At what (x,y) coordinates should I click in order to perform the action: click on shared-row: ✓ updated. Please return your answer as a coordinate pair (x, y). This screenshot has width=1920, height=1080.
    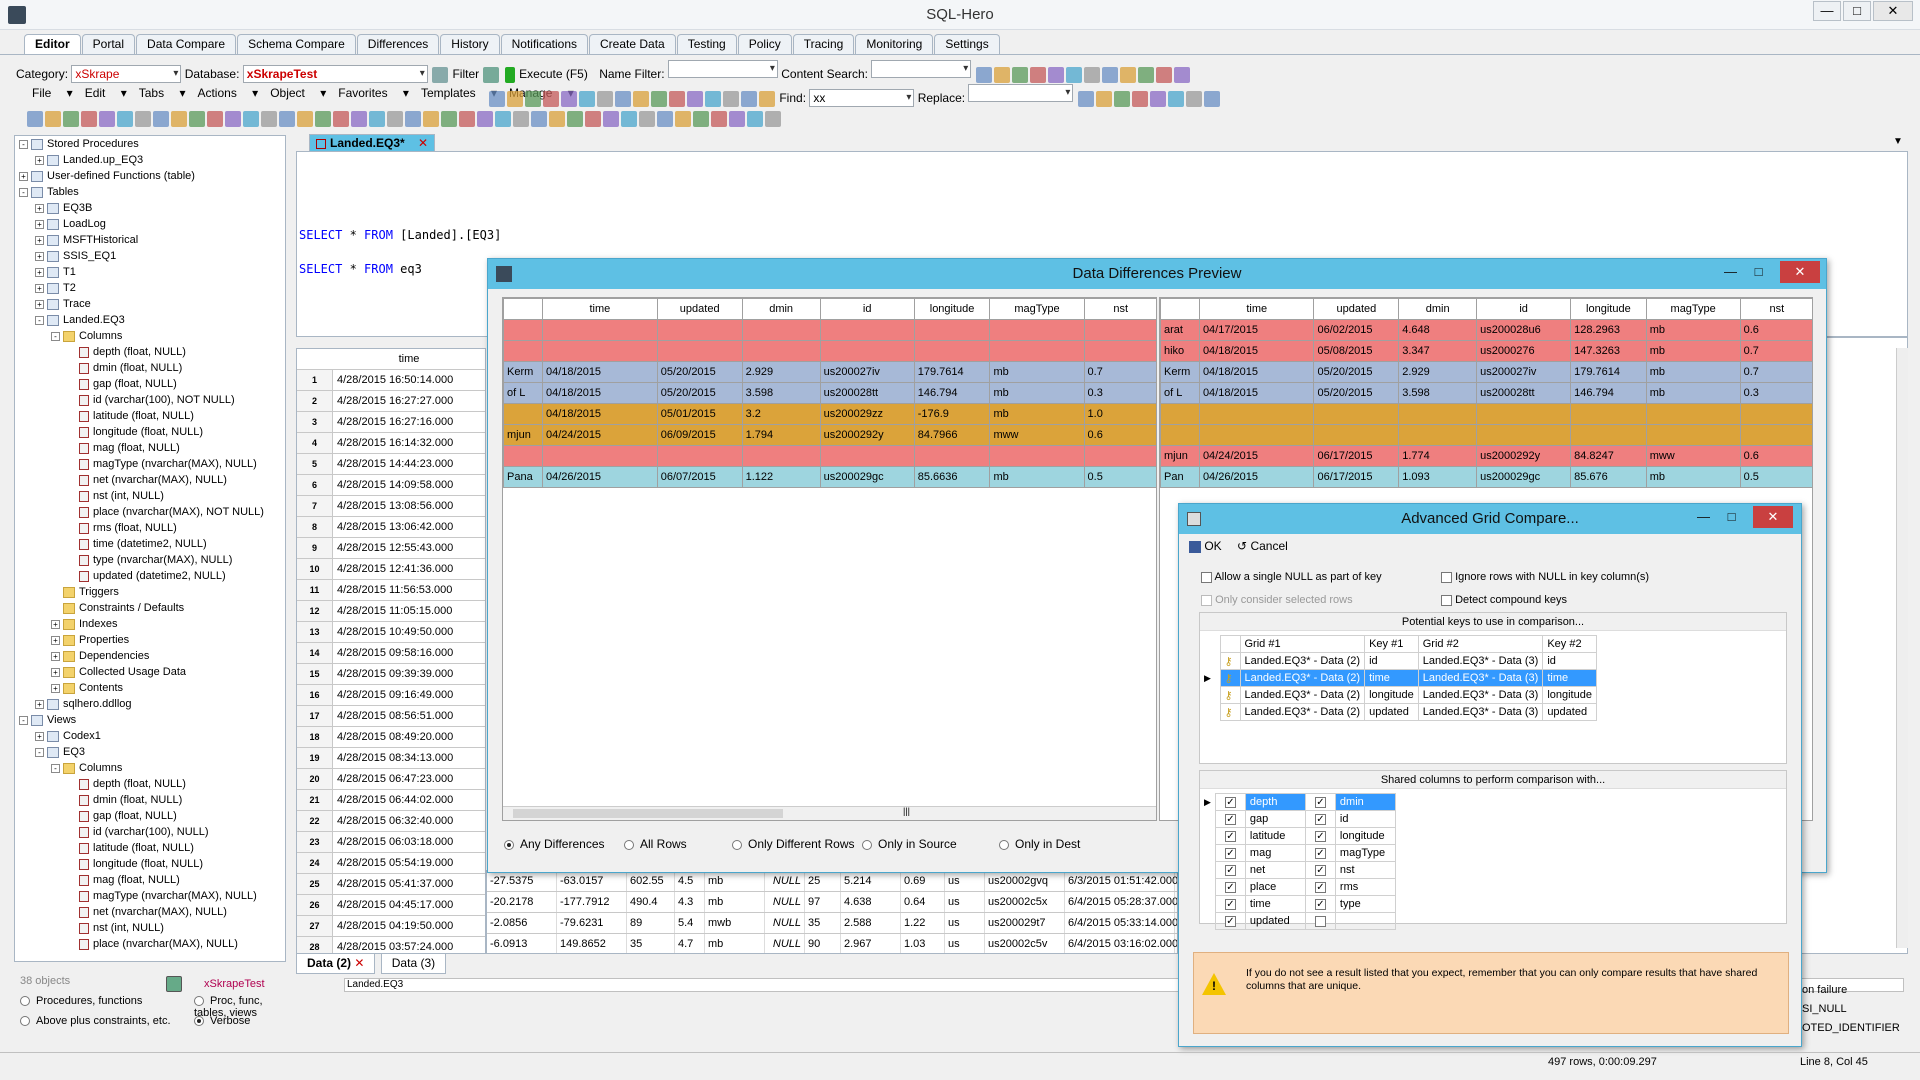
    Looking at the image, I should click on (1298, 921).